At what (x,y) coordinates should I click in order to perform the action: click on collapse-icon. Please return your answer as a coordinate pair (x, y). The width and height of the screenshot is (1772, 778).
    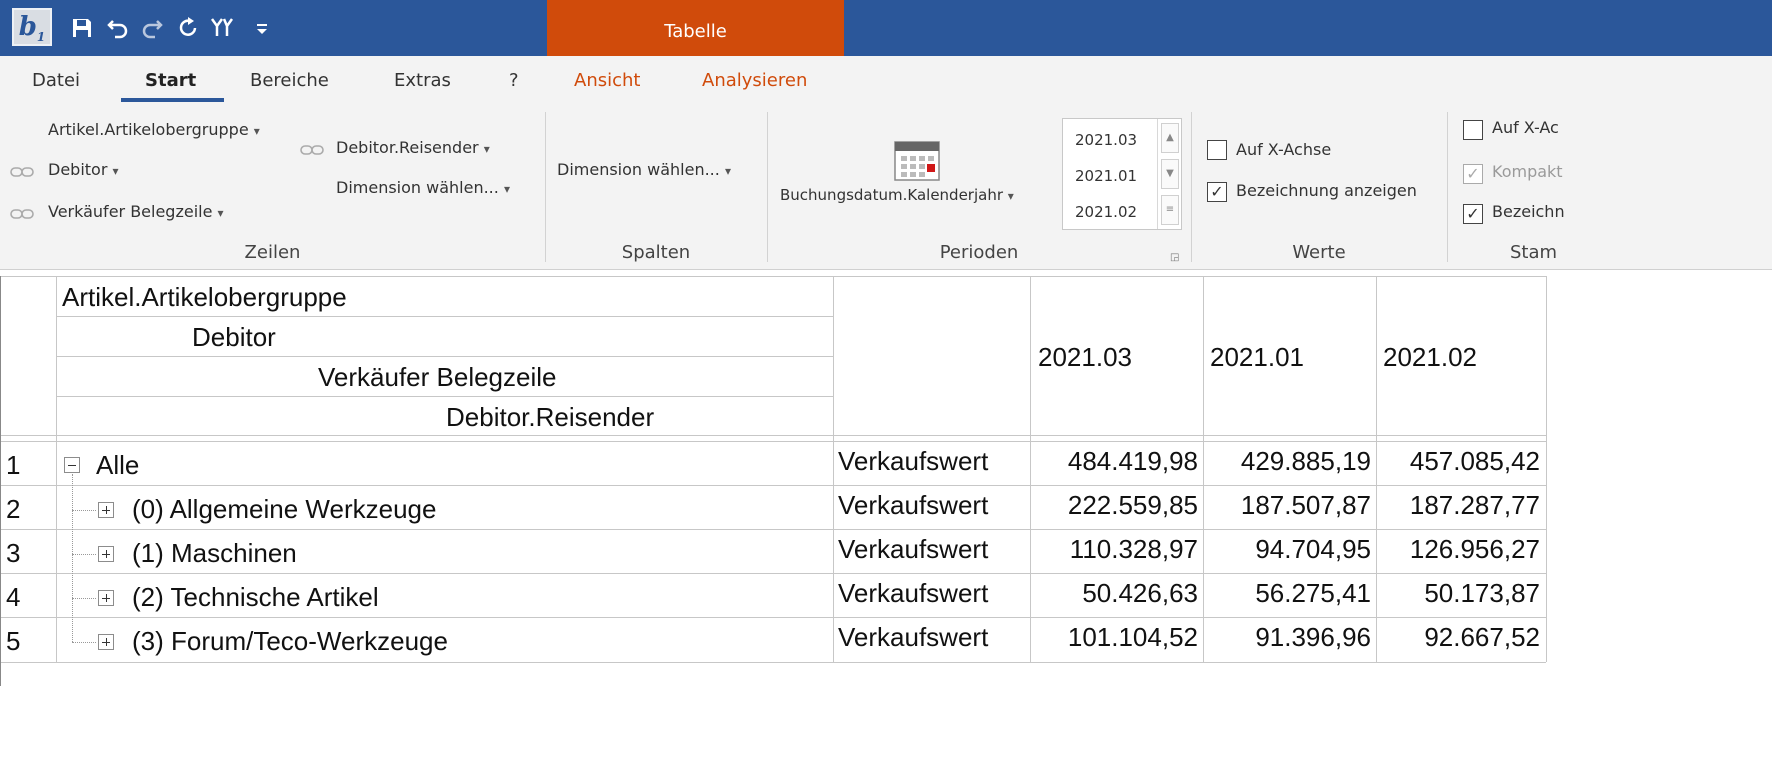
    Looking at the image, I should click on (72, 465).